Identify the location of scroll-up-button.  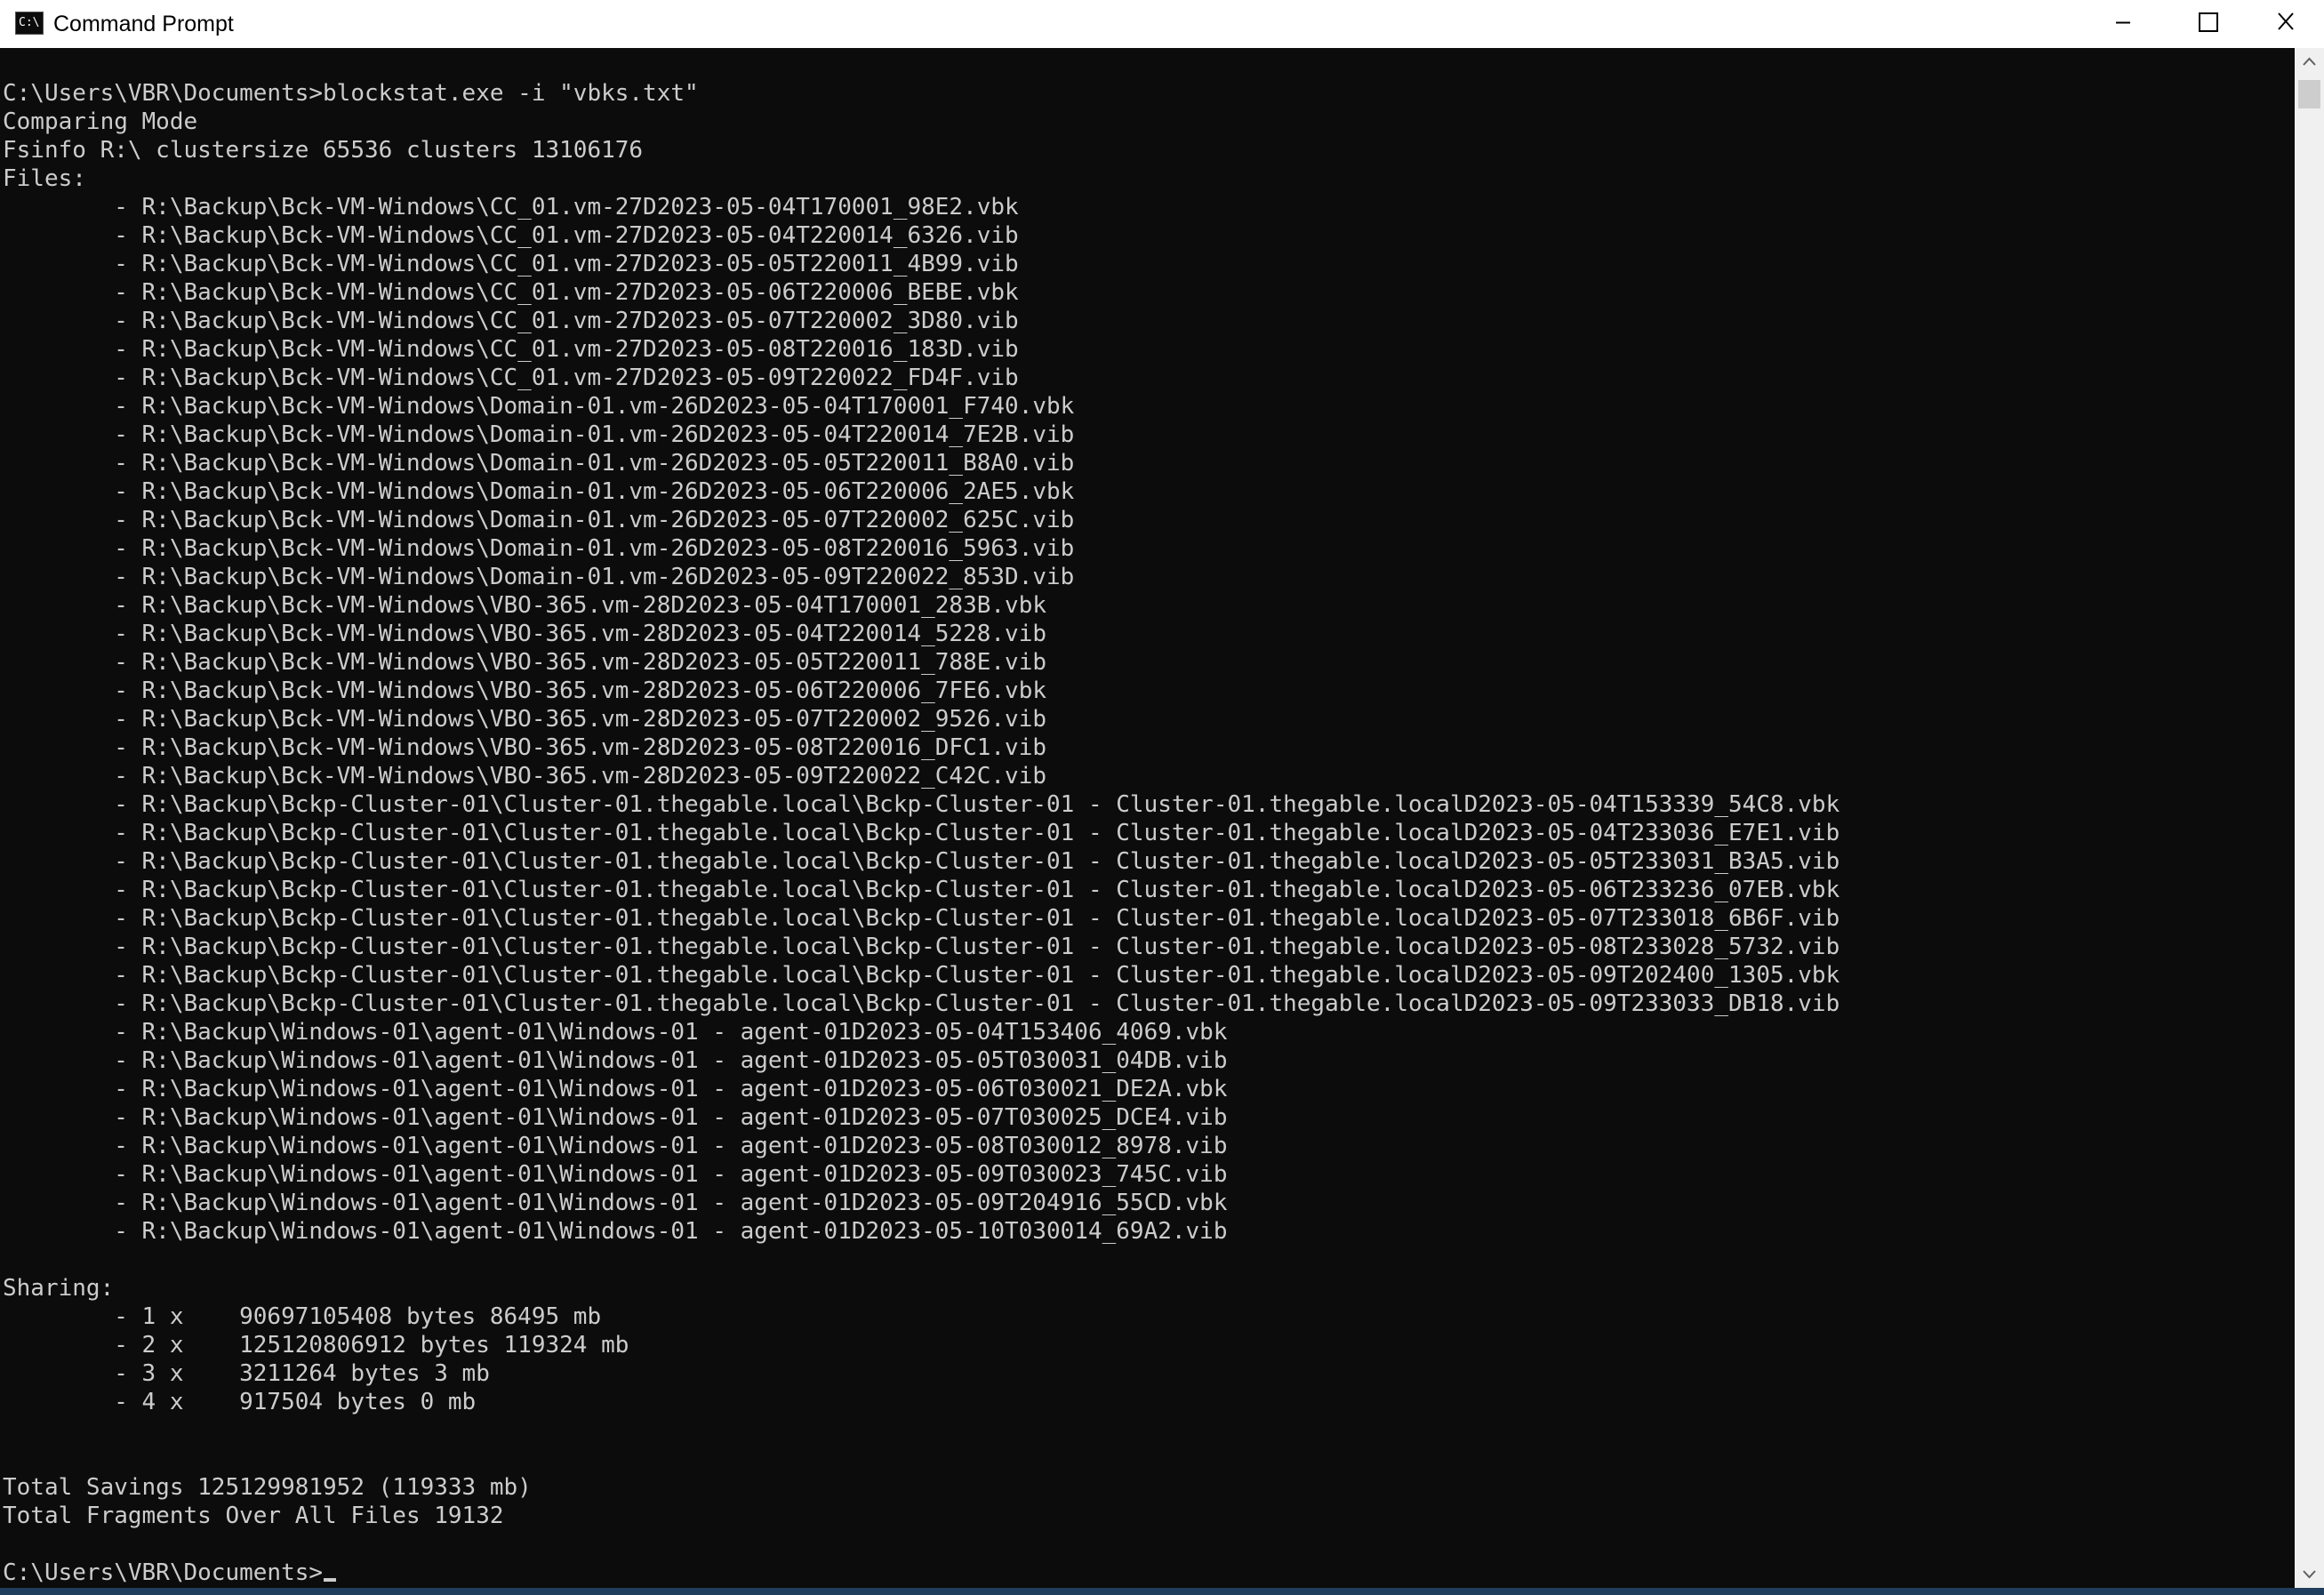
(2309, 62).